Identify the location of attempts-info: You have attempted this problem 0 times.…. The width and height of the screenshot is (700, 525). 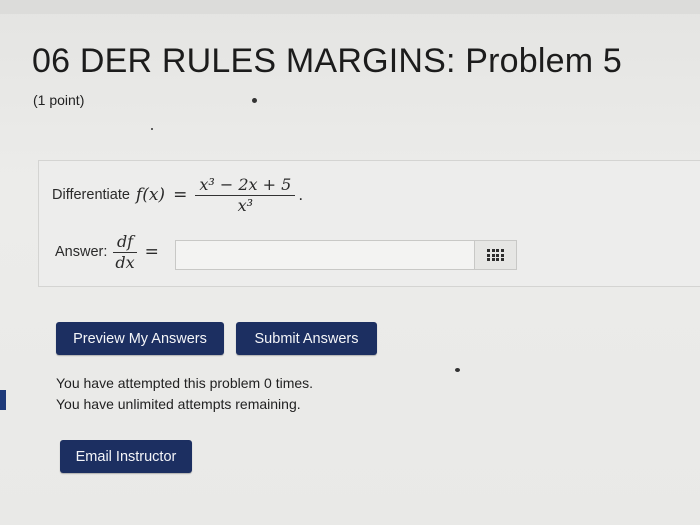
(184, 394).